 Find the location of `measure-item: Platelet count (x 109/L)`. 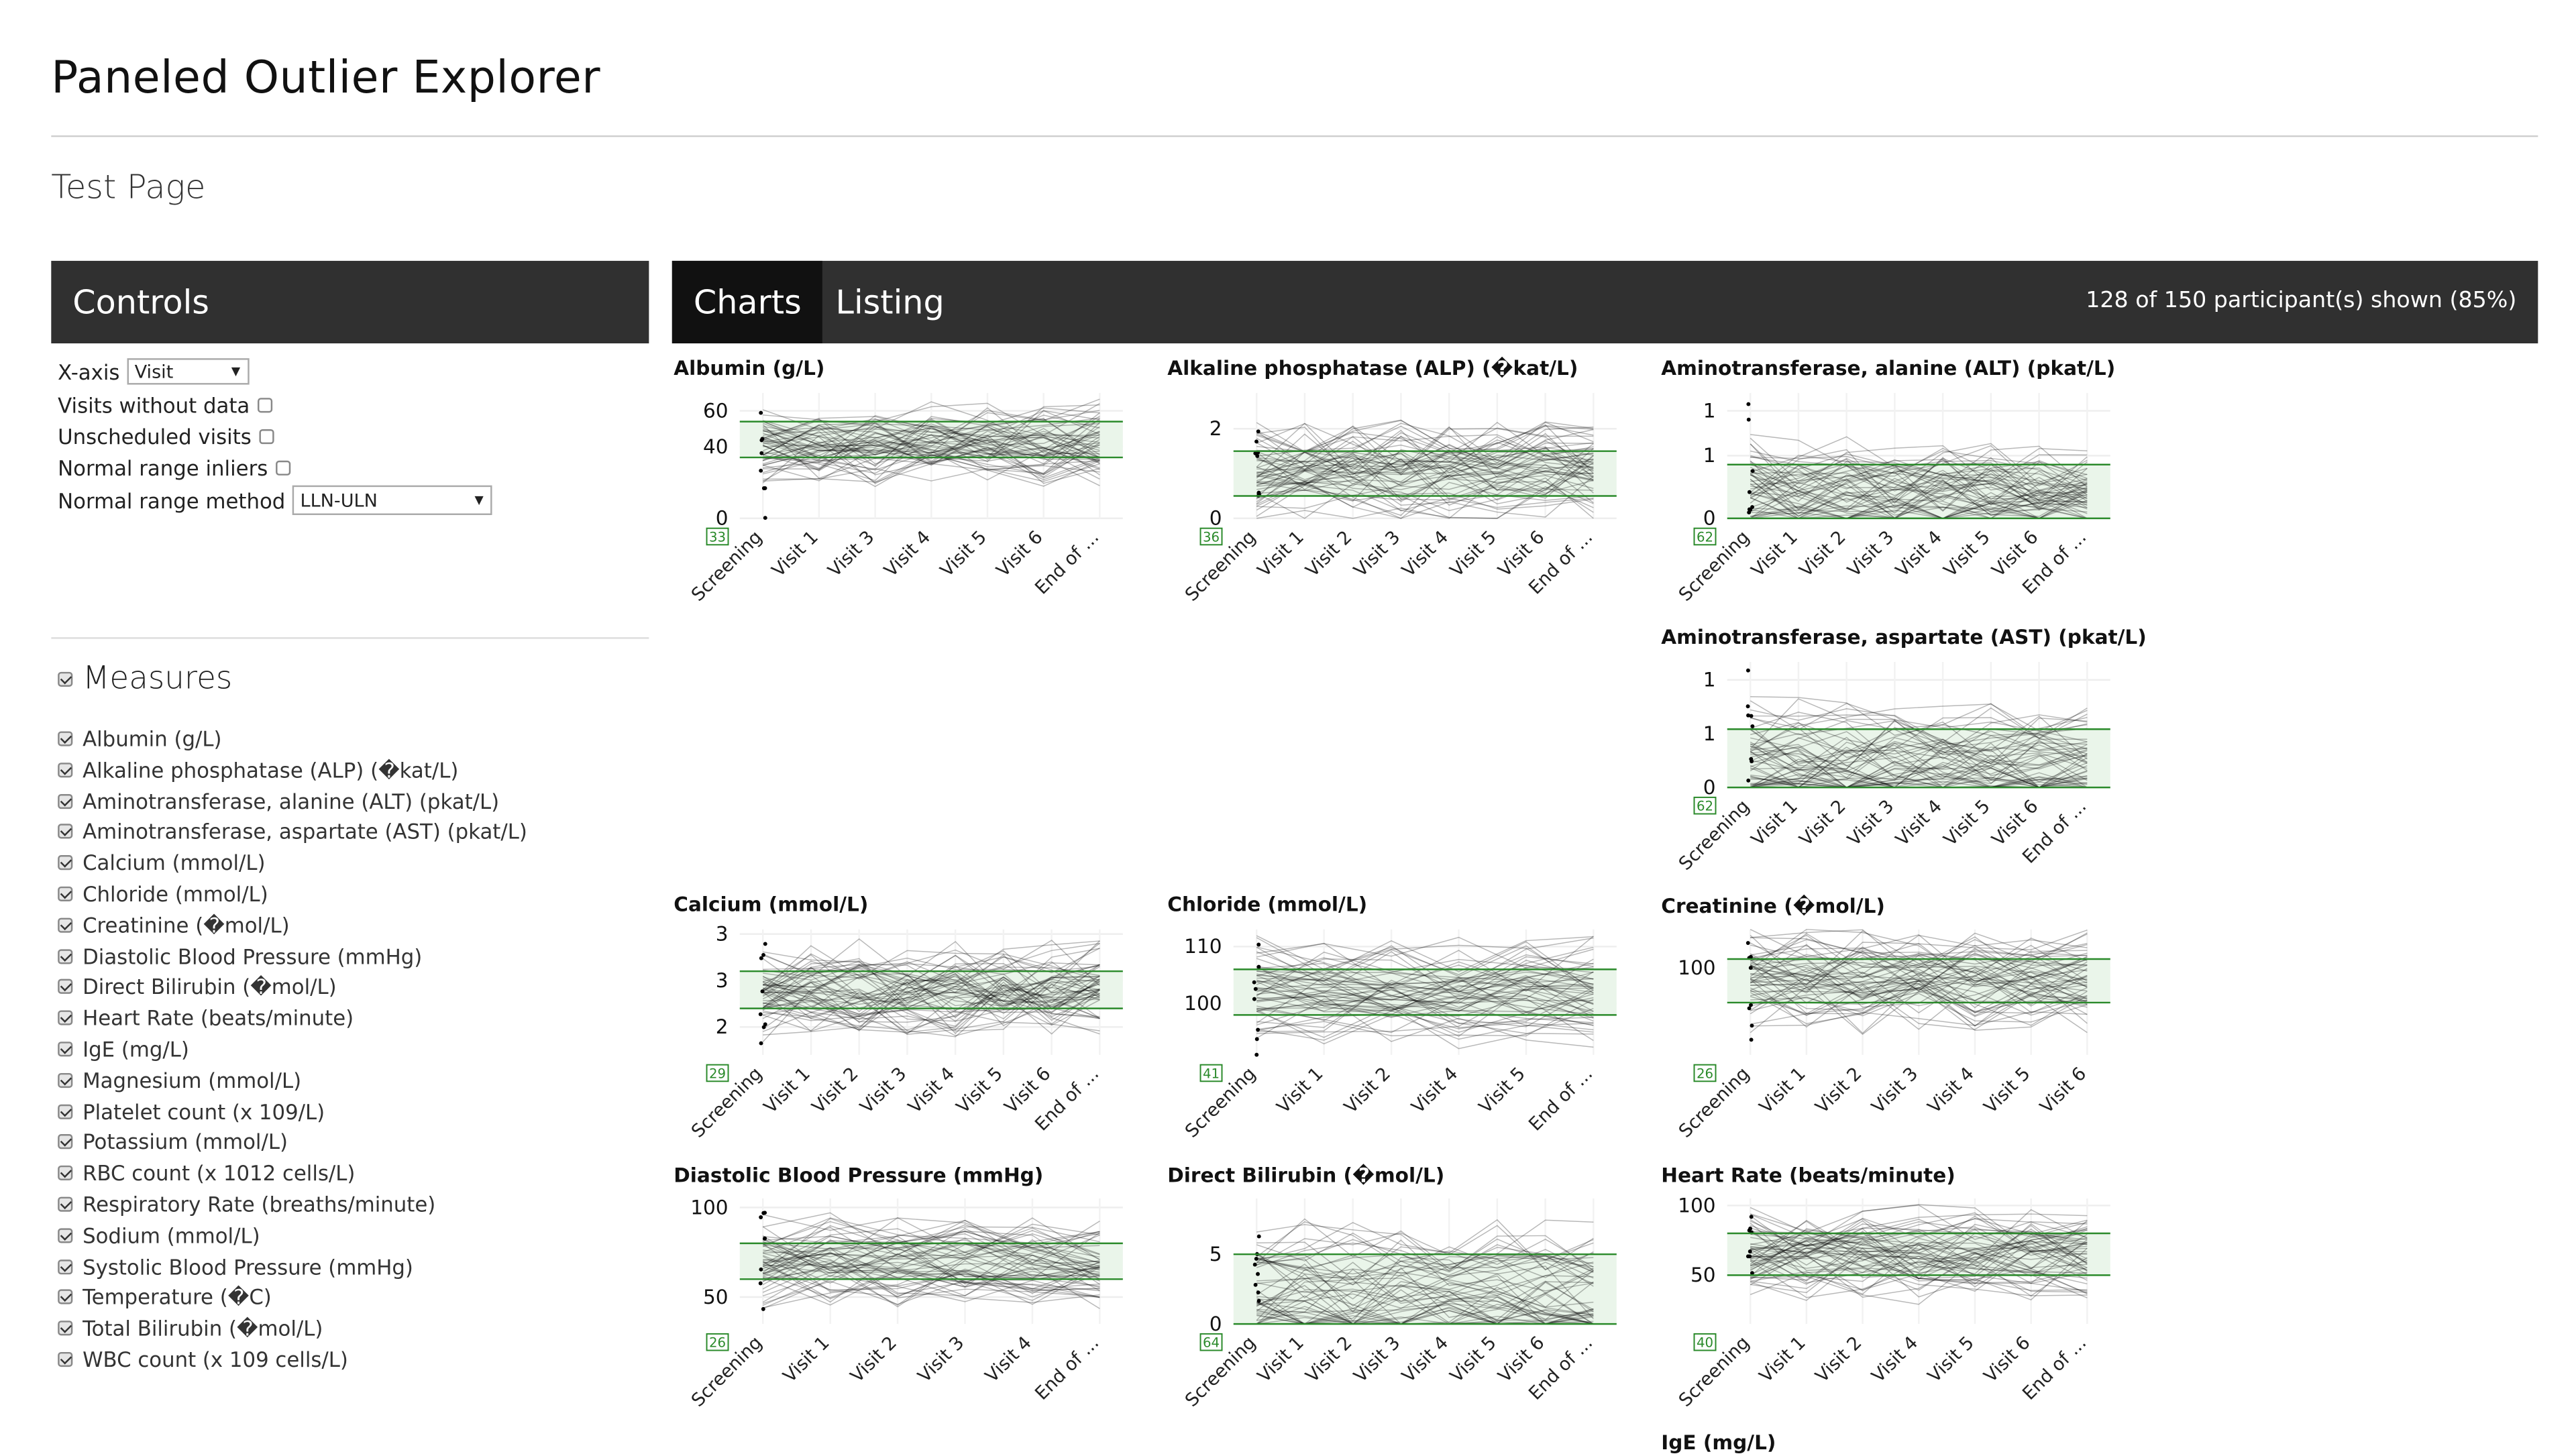

measure-item: Platelet count (x 109/L) is located at coordinates (191, 1111).